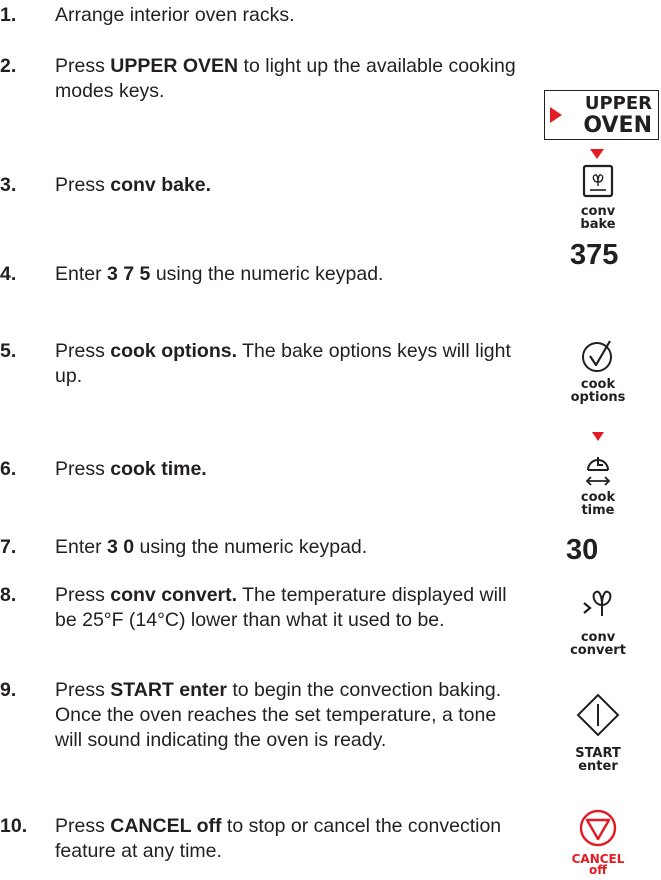 The image size is (661, 880). I want to click on step-number: 3., so click(8, 185).